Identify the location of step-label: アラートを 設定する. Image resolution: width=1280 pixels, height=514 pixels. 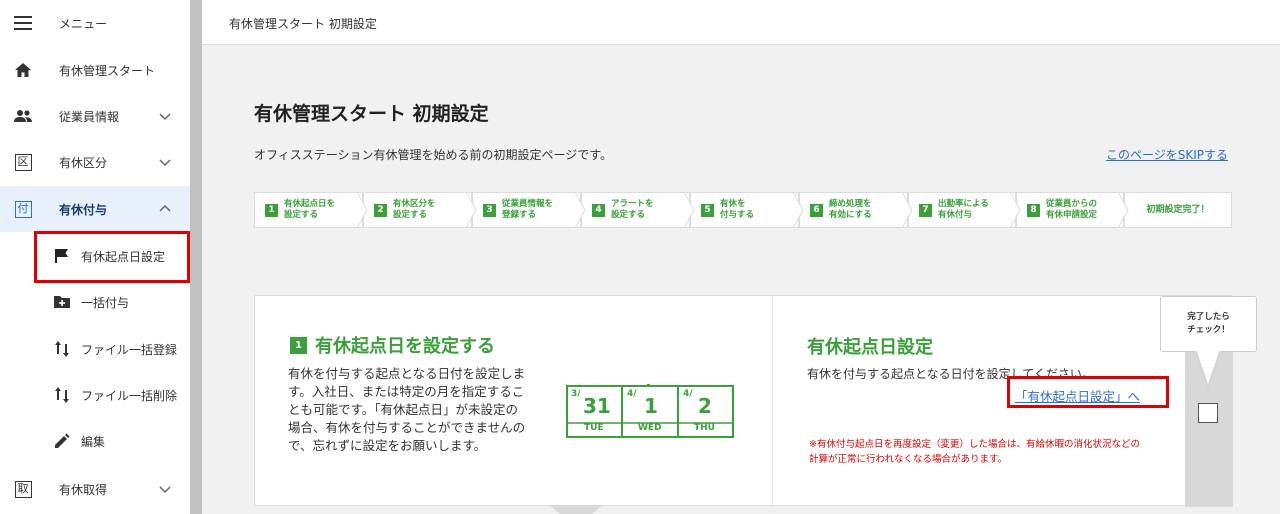
(632, 209).